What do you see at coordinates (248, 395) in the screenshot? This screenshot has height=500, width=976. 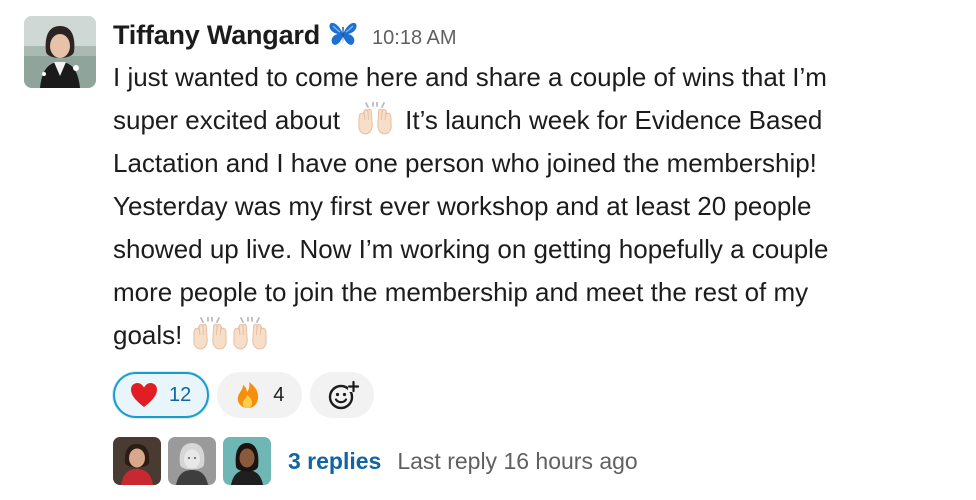 I see `fire-icon` at bounding box center [248, 395].